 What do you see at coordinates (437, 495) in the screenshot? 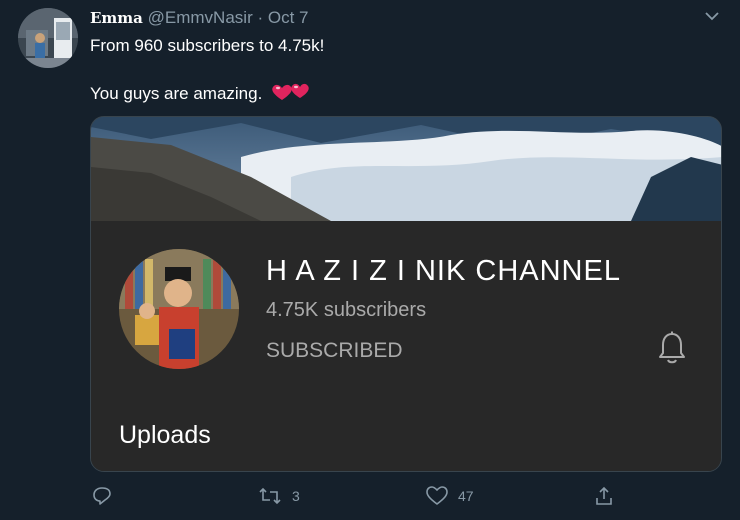
I see `heart-icon` at bounding box center [437, 495].